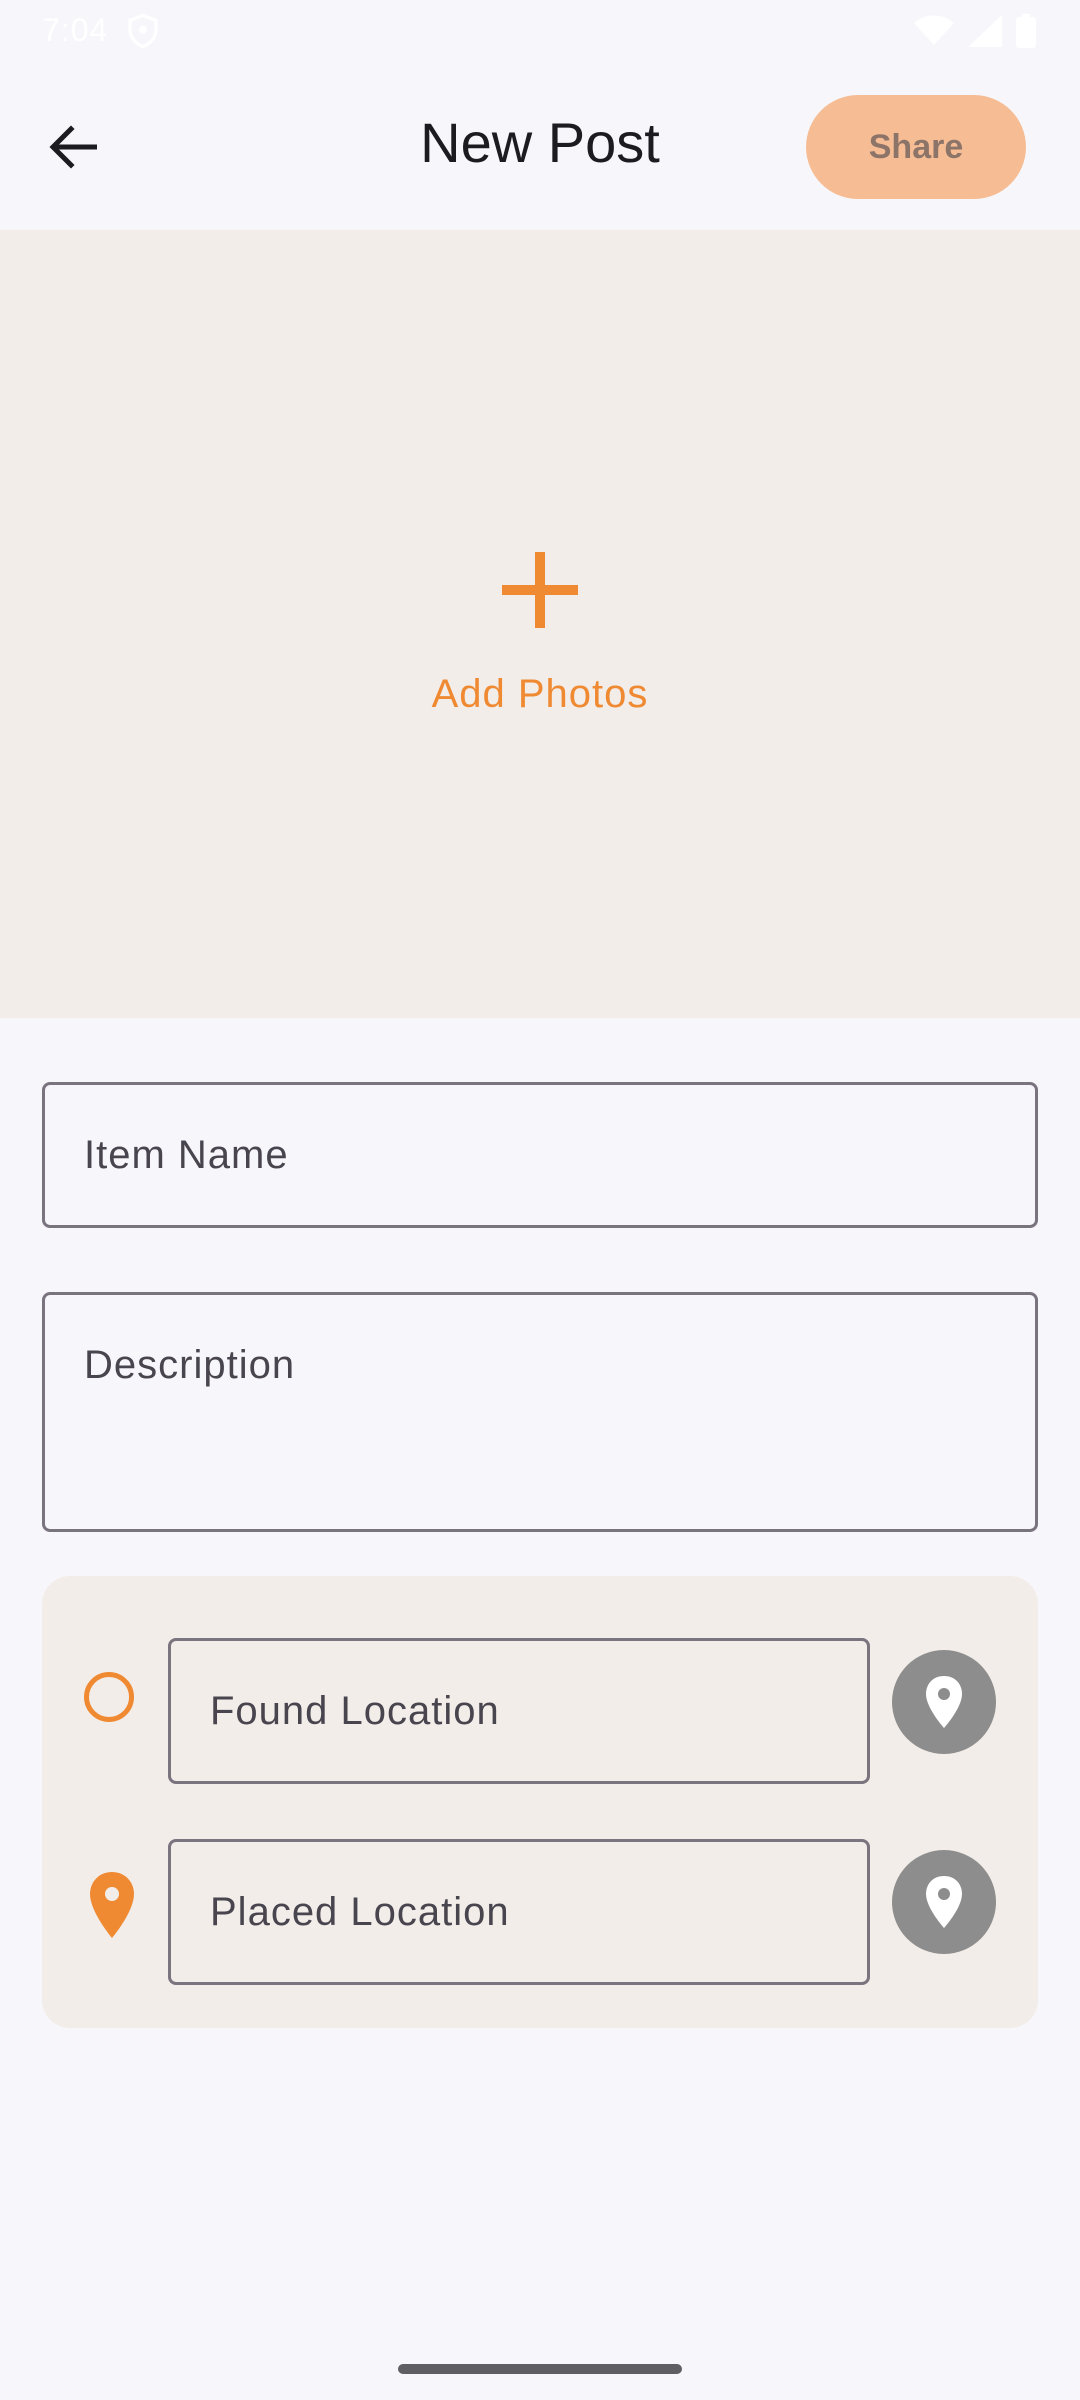 The width and height of the screenshot is (1080, 2400). What do you see at coordinates (75, 30) in the screenshot?
I see `status-time: 7:04` at bounding box center [75, 30].